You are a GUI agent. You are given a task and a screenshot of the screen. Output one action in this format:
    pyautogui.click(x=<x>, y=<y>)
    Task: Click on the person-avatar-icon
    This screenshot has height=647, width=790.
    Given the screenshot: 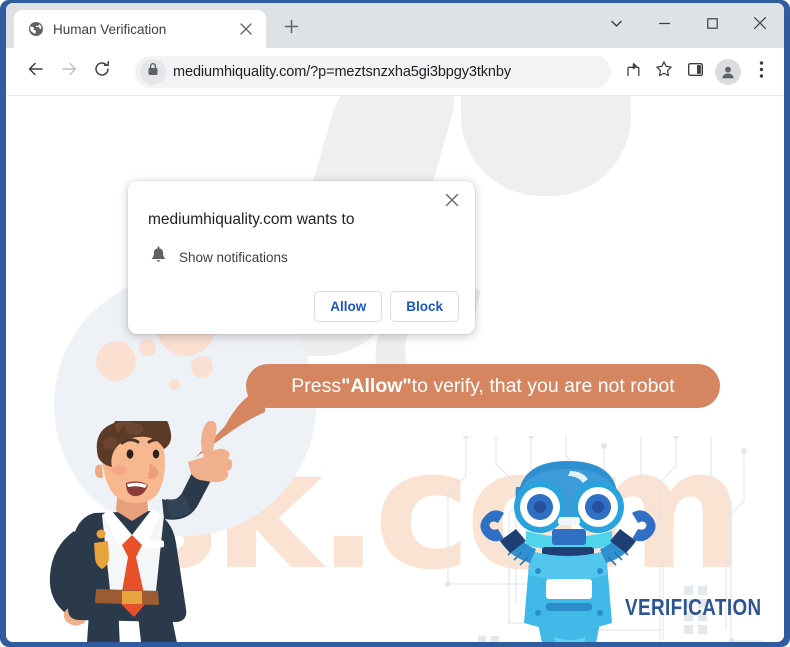 What is the action you would take?
    pyautogui.click(x=728, y=71)
    